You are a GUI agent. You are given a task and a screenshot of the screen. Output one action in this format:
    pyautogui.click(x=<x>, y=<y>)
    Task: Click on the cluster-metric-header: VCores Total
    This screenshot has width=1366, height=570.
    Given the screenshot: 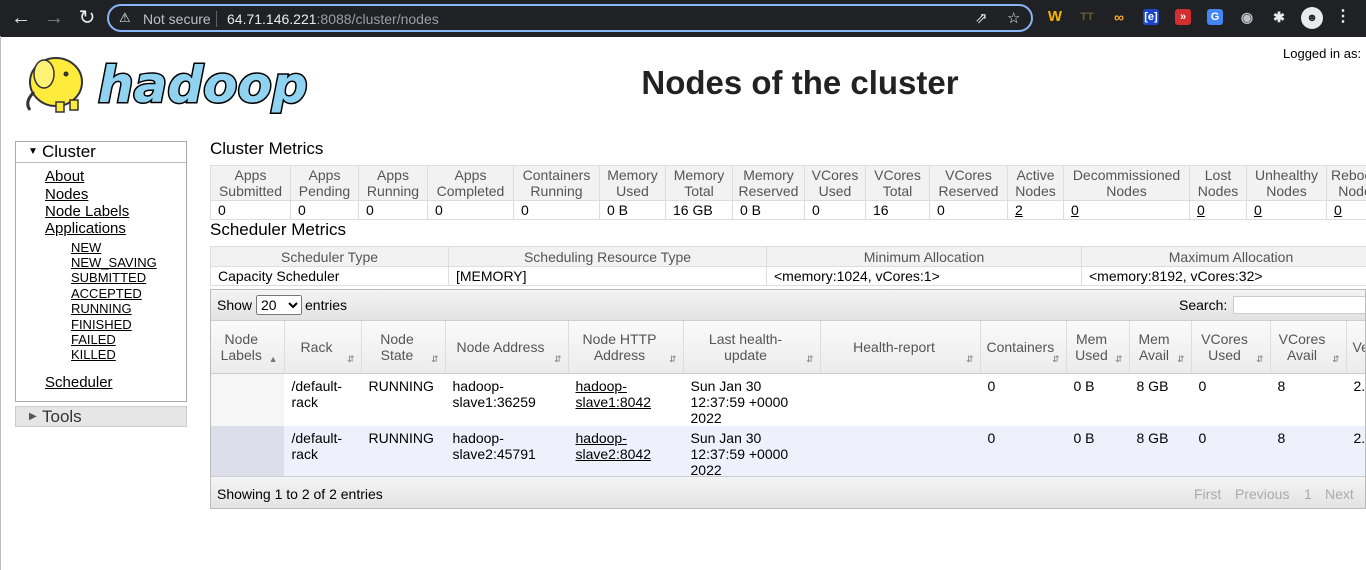 What is the action you would take?
    pyautogui.click(x=897, y=183)
    